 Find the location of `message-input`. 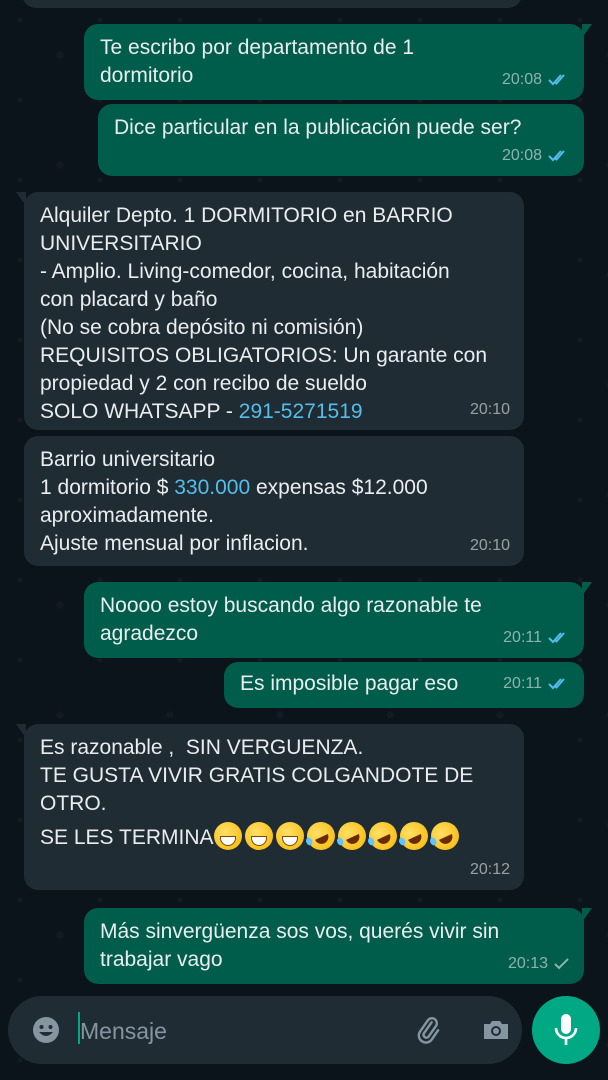

message-input is located at coordinates (240, 1031).